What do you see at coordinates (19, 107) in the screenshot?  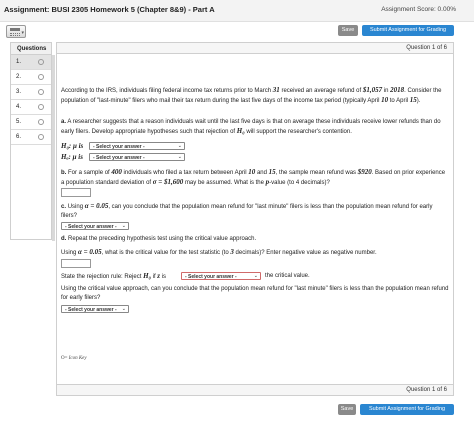 I see `question-number: 4.` at bounding box center [19, 107].